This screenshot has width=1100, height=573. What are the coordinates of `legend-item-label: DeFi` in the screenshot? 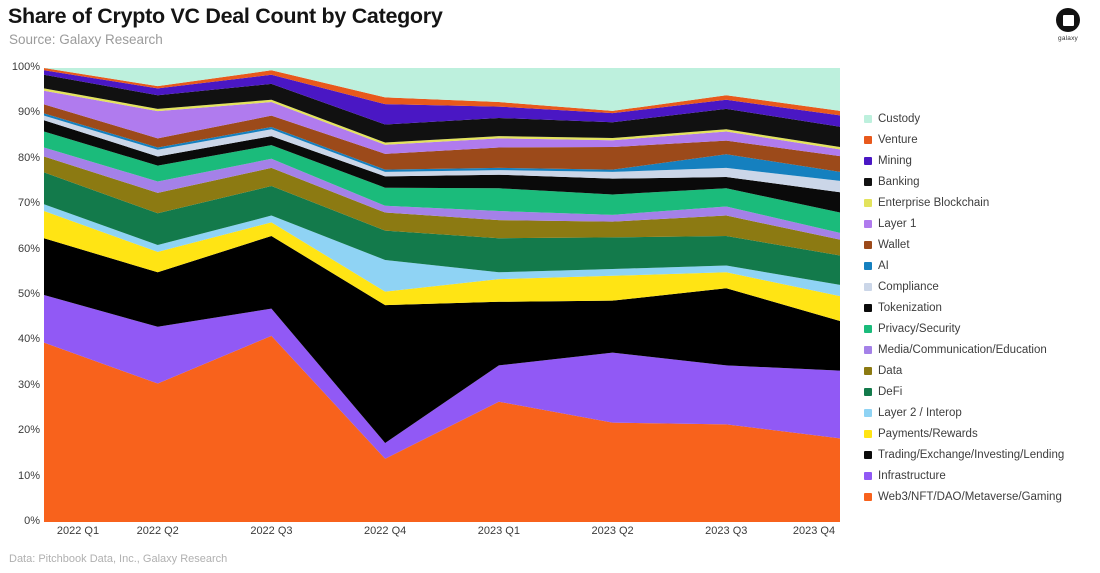 It's located at (890, 391).